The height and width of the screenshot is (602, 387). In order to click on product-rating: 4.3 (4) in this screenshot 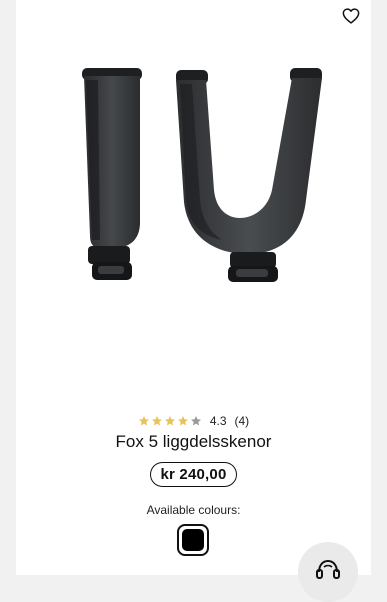, I will do `click(193, 421)`.